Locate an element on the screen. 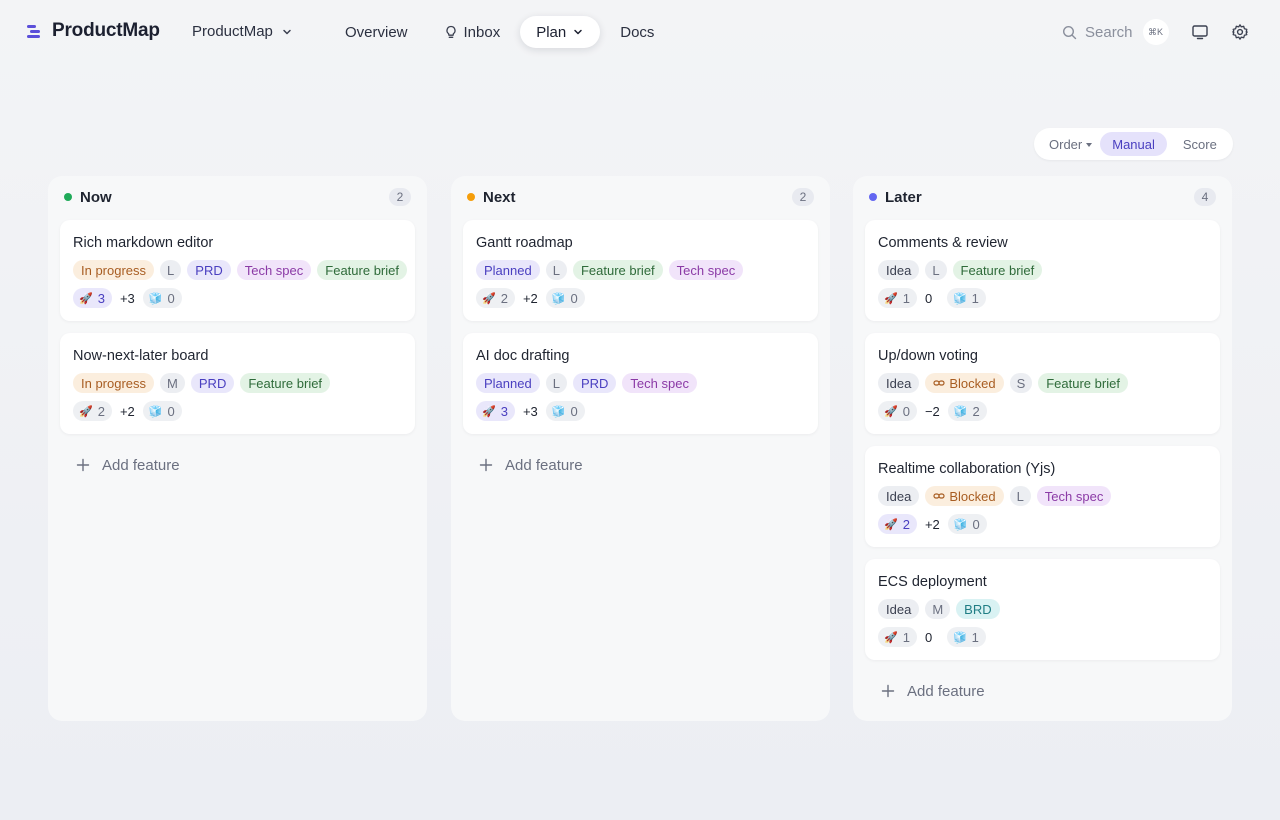 This screenshot has width=1280, height=820. feature-tags: In progress M PRD Feature brief is located at coordinates (202, 383).